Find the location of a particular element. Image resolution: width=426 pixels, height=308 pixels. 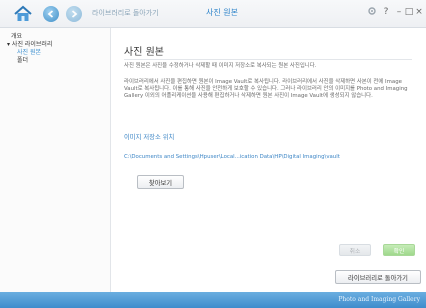

settings-button is located at coordinates (372, 13).